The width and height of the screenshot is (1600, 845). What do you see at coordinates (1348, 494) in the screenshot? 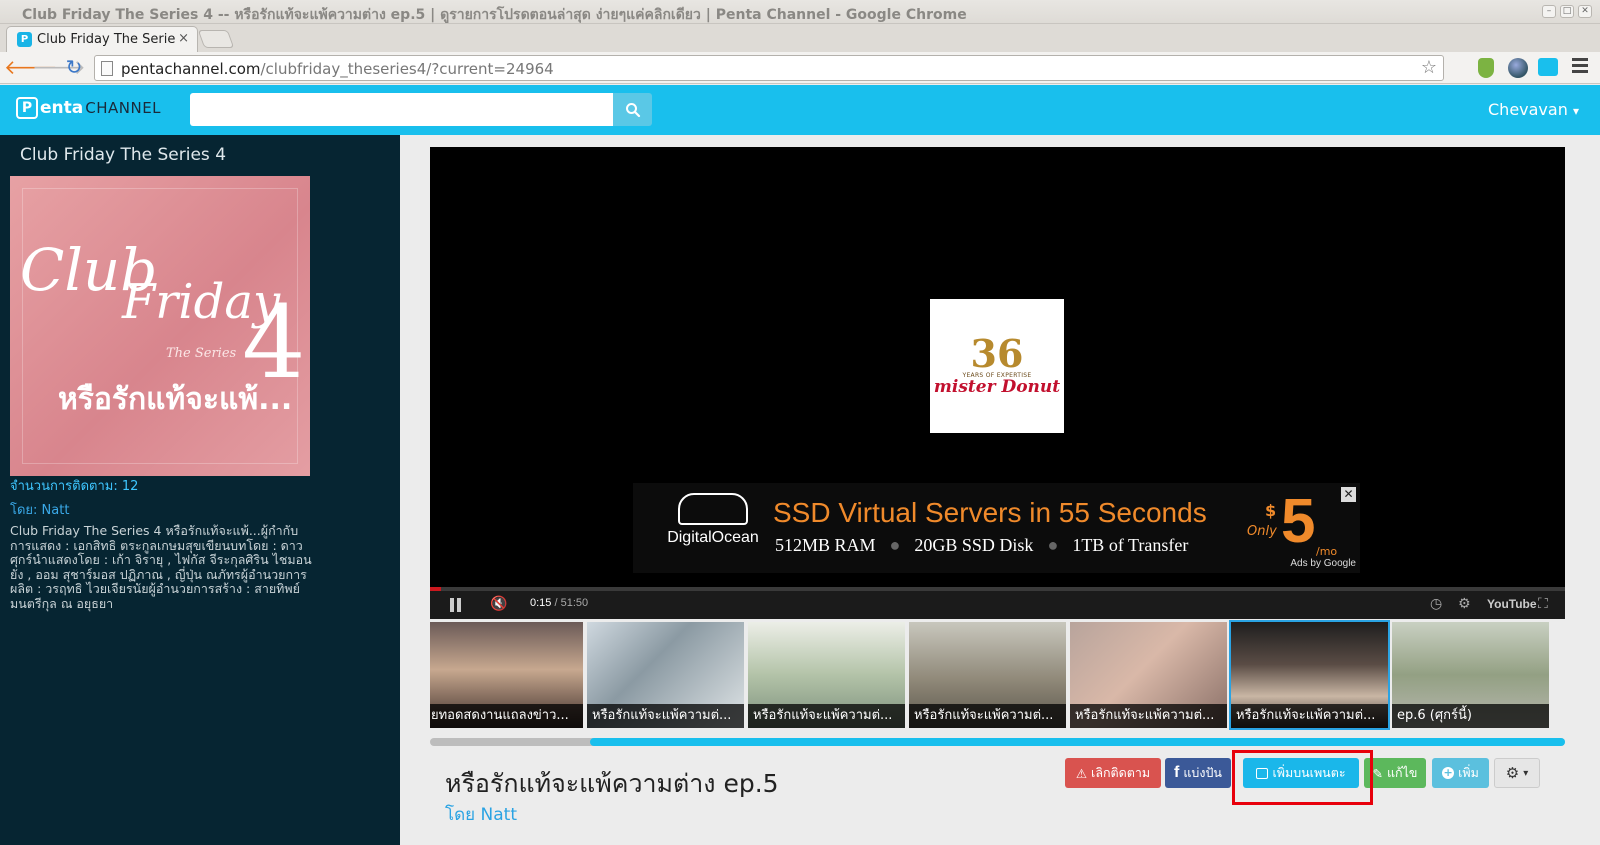
I see `close-ad-icon: ✕` at bounding box center [1348, 494].